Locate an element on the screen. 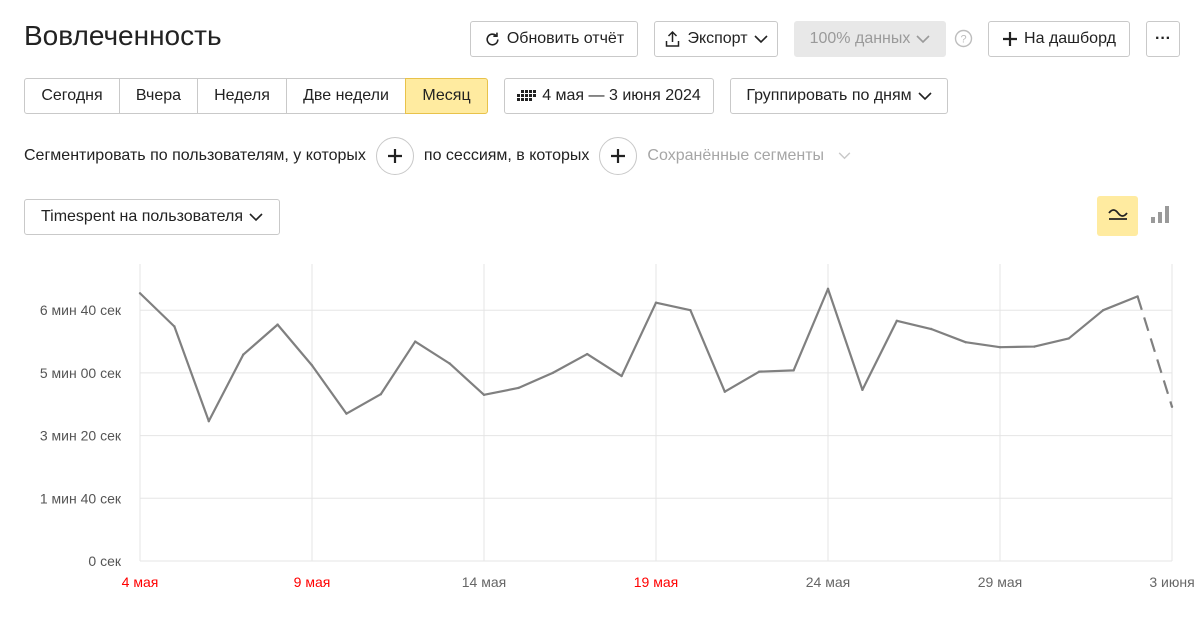 The height and width of the screenshot is (627, 1200). upload-icon is located at coordinates (672, 39).